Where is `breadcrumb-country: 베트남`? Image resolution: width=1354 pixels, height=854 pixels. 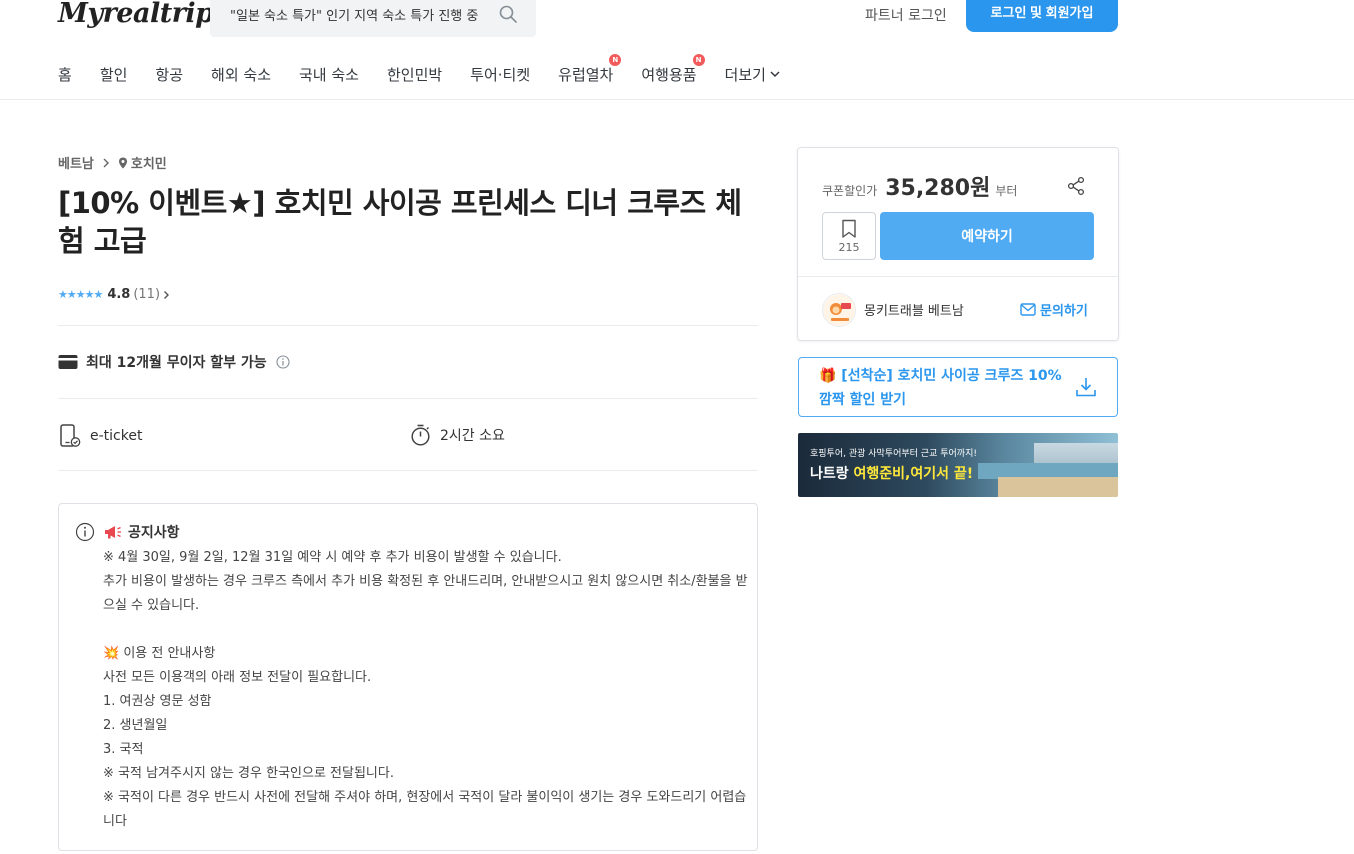 breadcrumb-country: 베트남 is located at coordinates (76, 162).